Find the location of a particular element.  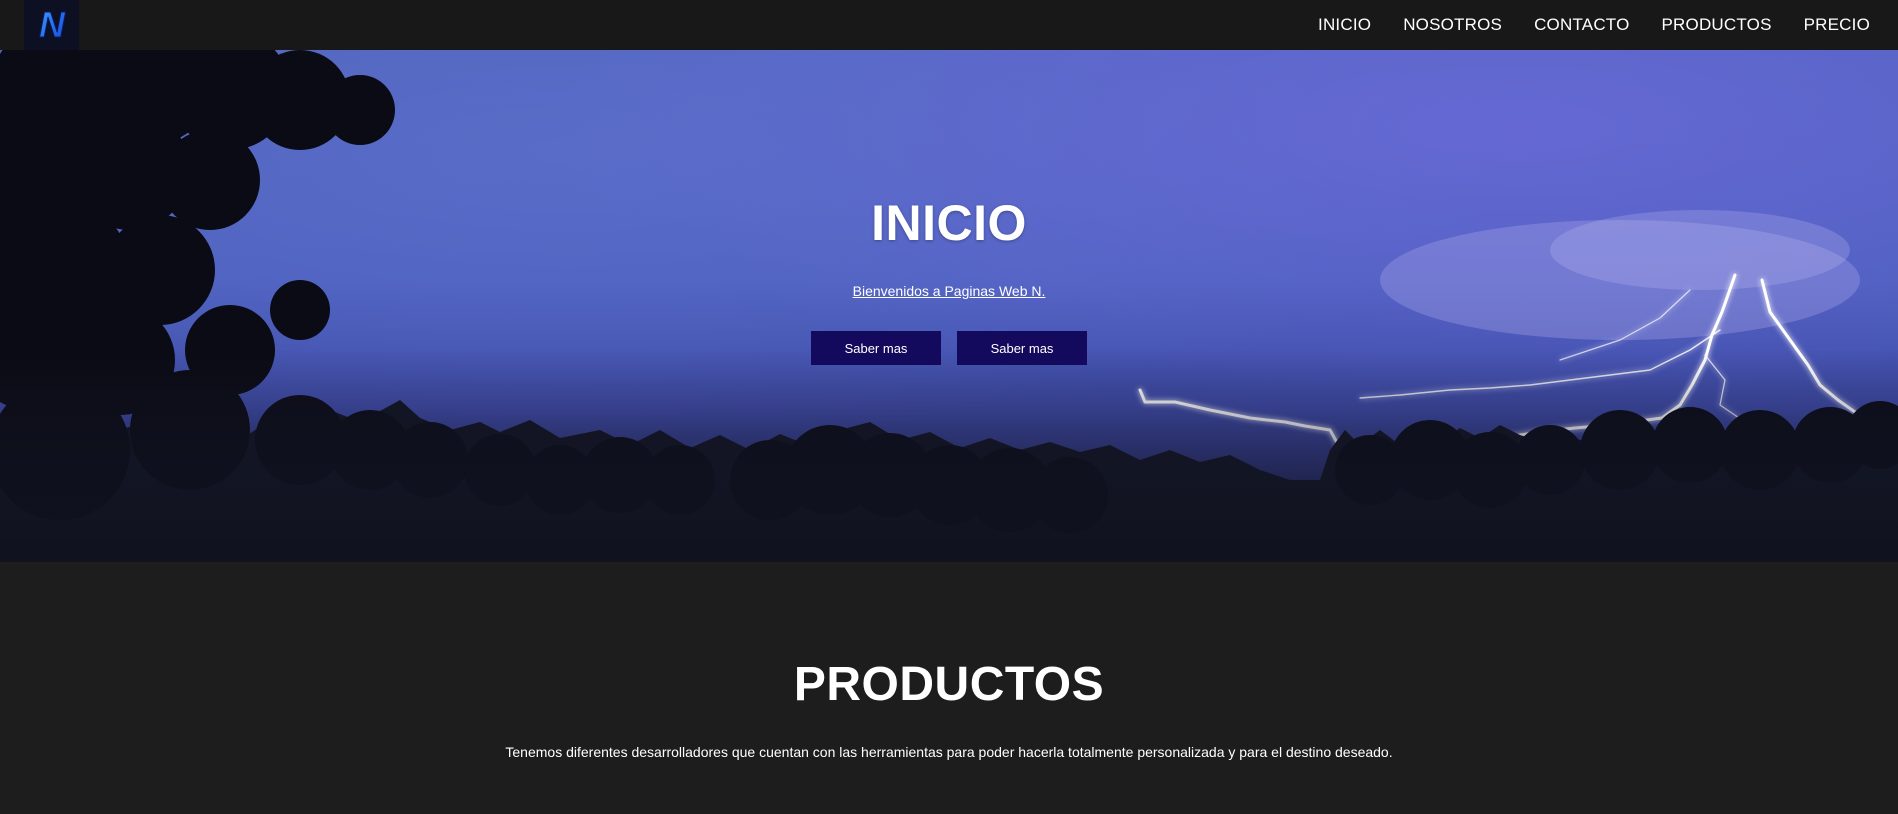

nav-link-inicio: INICIO is located at coordinates (1344, 25).